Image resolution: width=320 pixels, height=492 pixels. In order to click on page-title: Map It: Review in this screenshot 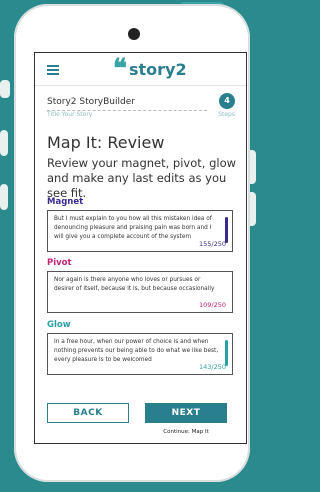, I will do `click(106, 142)`.